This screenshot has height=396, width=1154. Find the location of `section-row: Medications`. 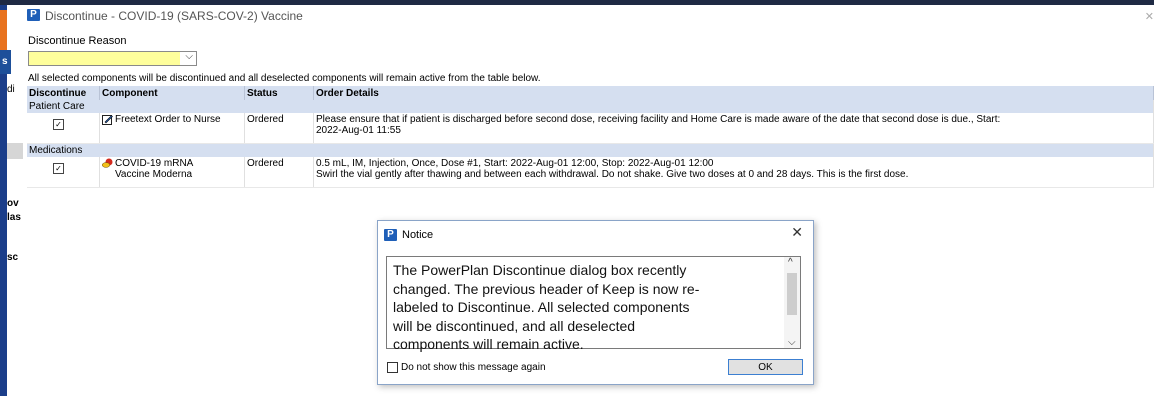

section-row: Medications is located at coordinates (590, 150).